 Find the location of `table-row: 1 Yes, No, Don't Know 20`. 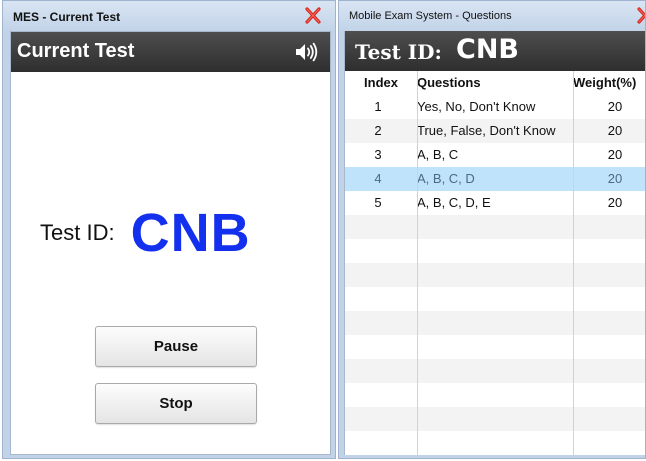

table-row: 1 Yes, No, Don't Know 20 is located at coordinates (495, 107).